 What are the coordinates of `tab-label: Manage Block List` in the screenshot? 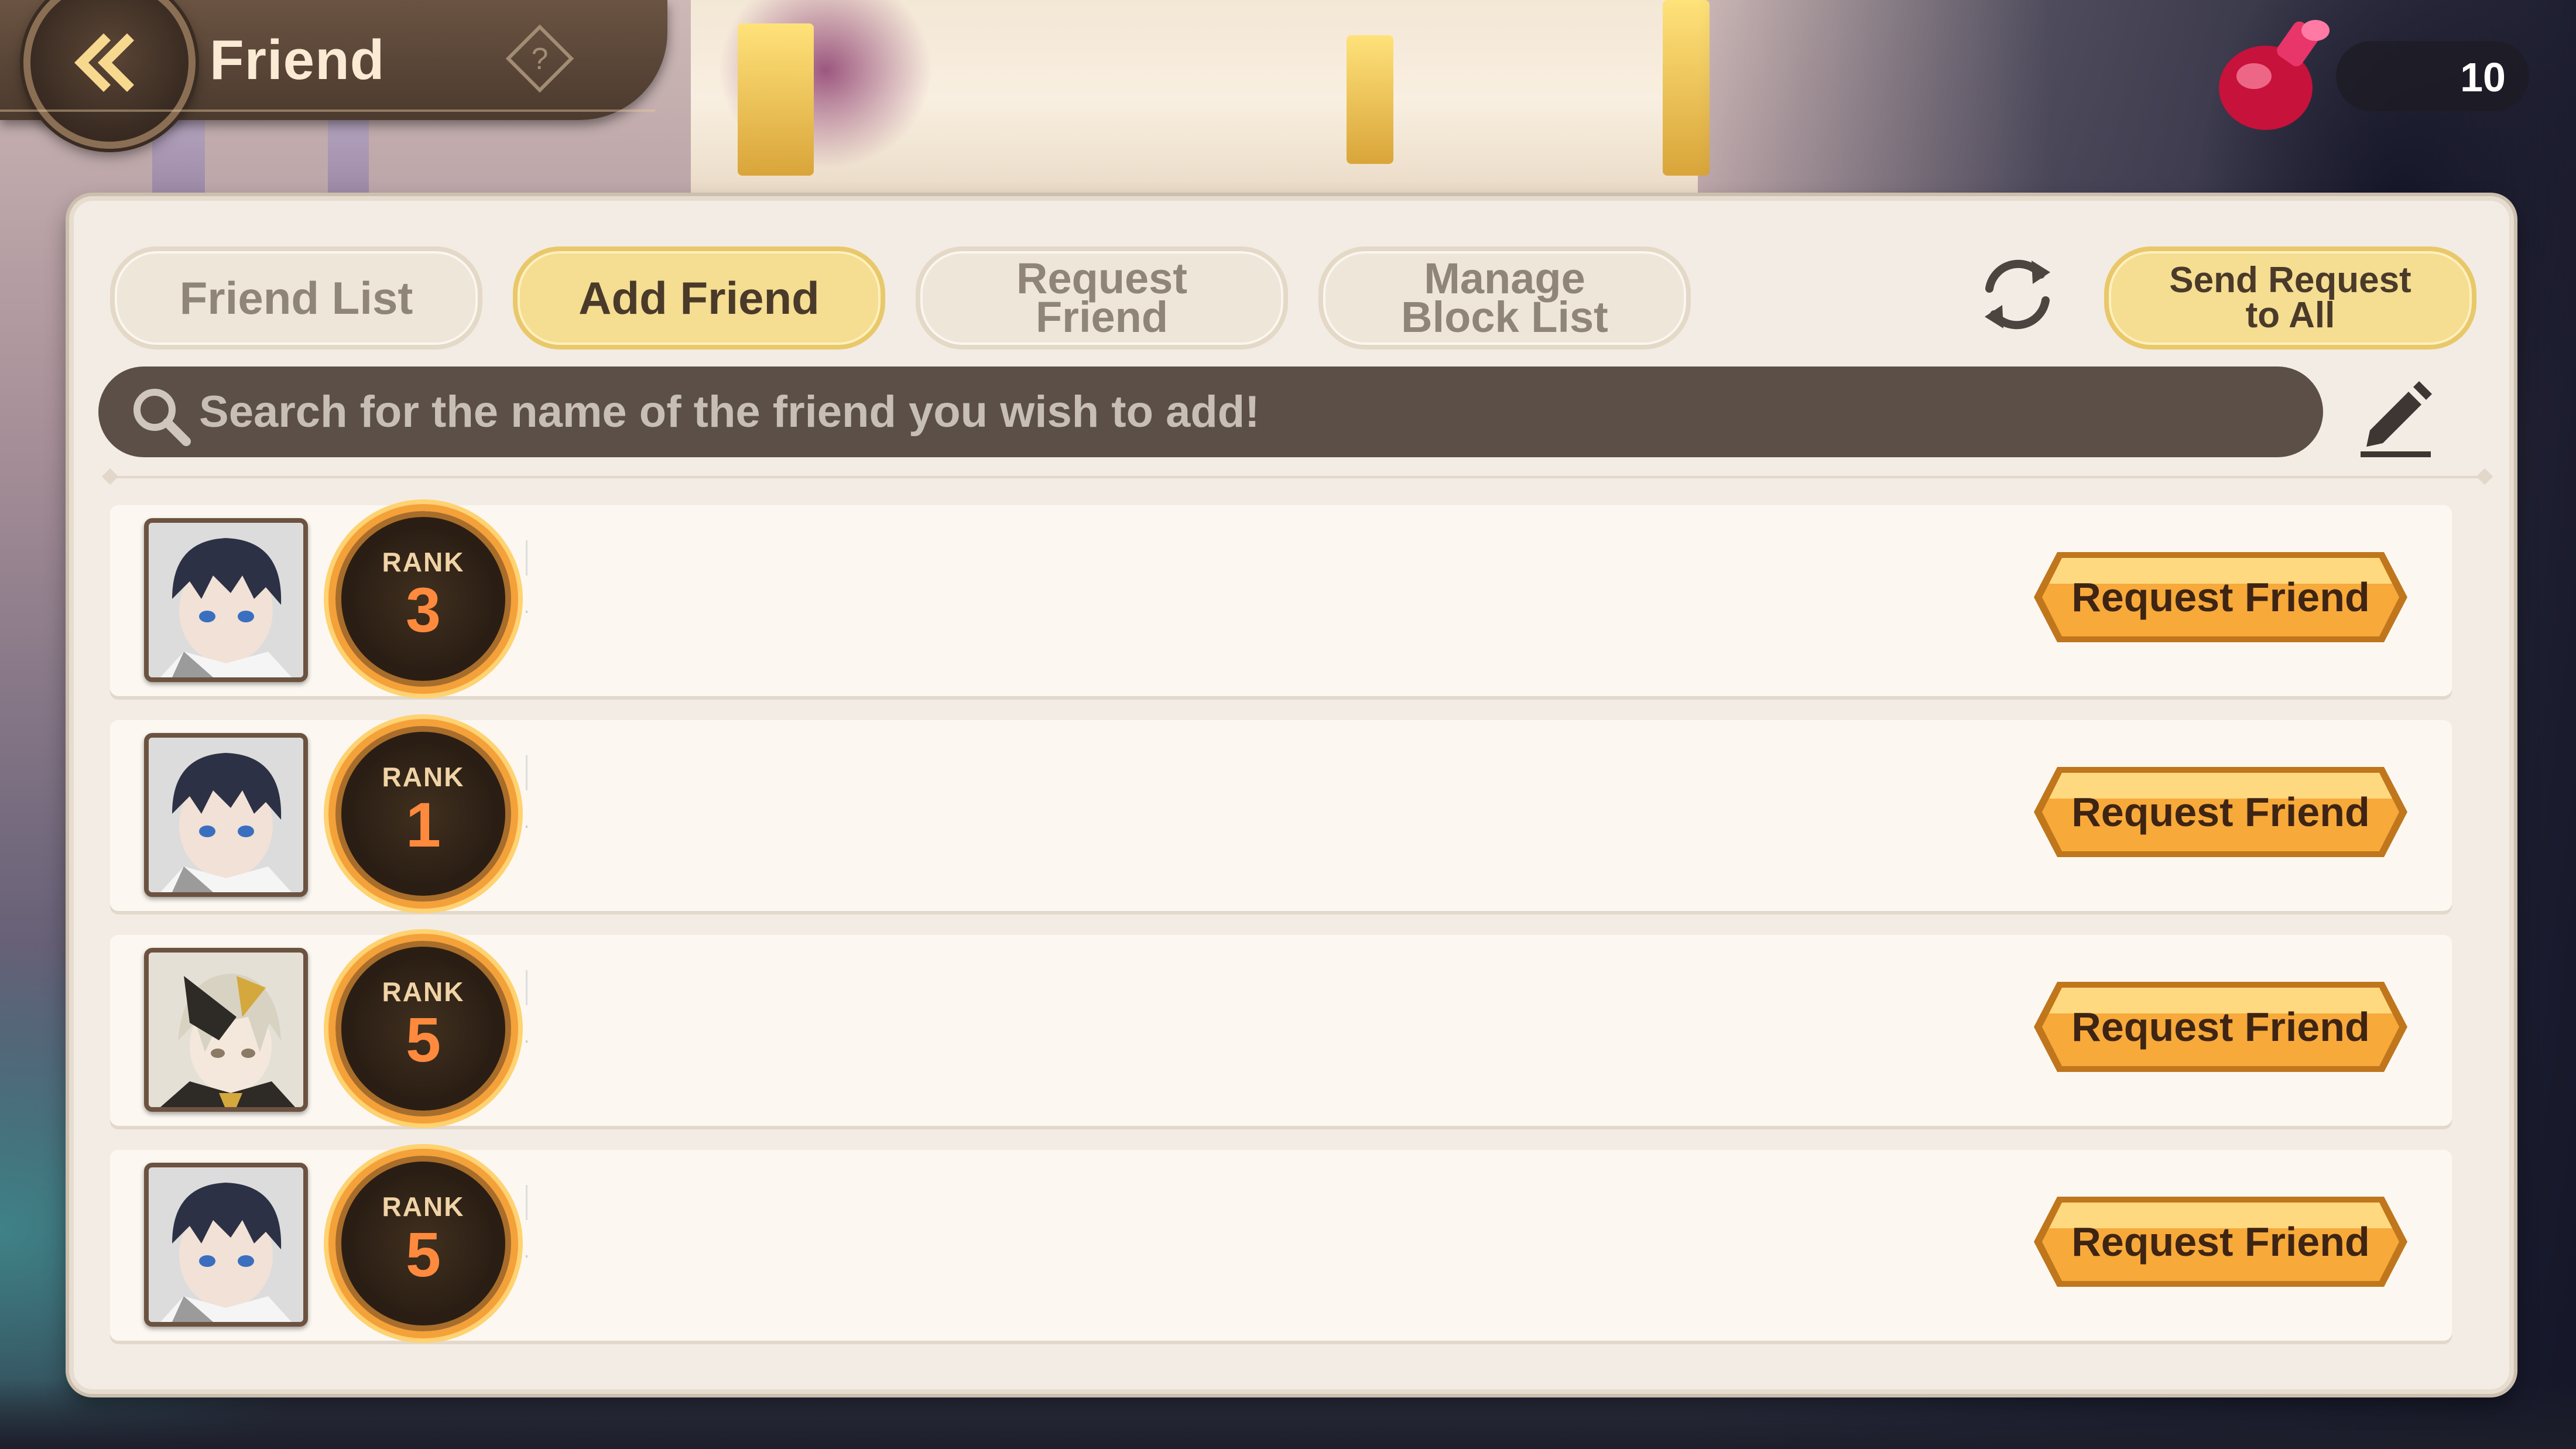 It's located at (1504, 297).